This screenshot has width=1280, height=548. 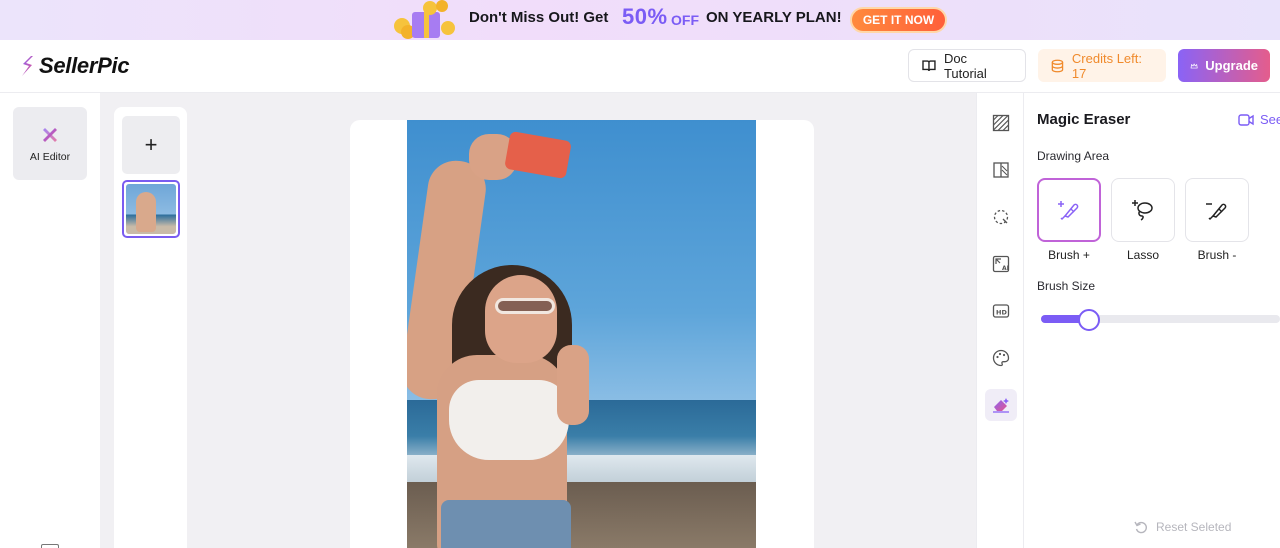 I want to click on mode-label: Brush +, so click(x=1069, y=255).